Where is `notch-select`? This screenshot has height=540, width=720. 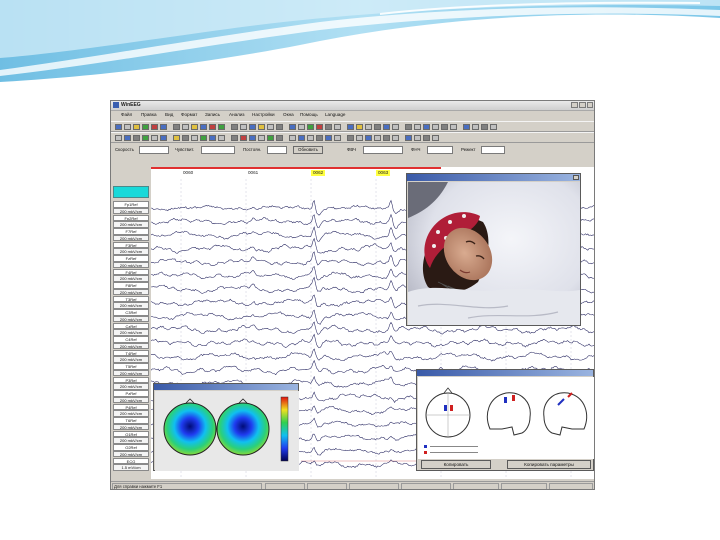 notch-select is located at coordinates (493, 150).